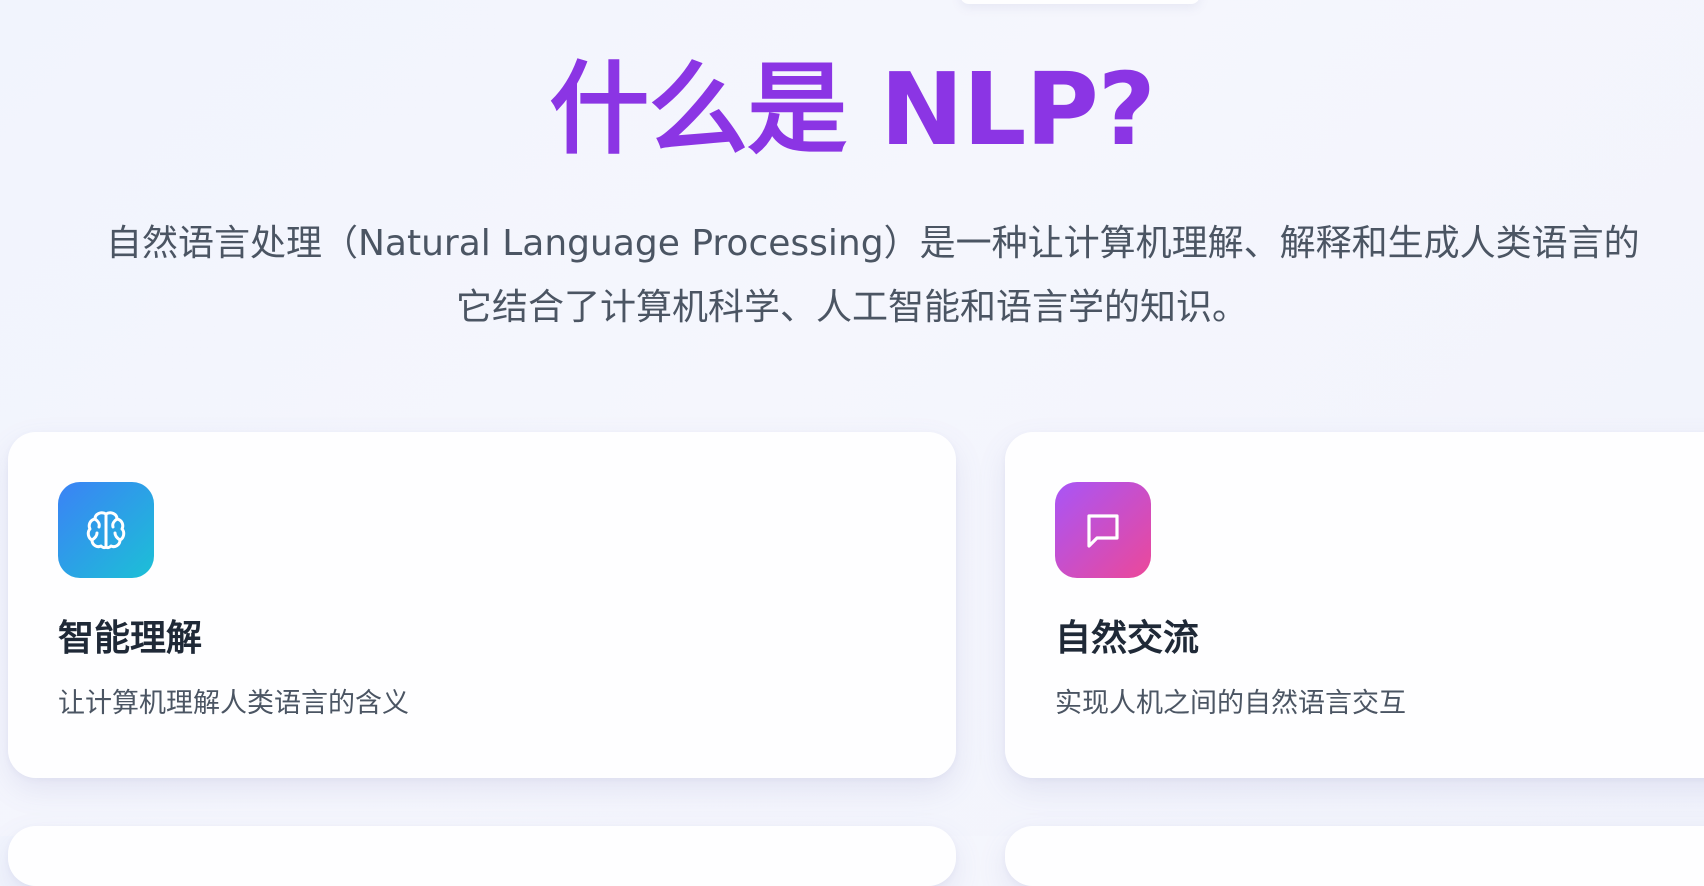 This screenshot has width=1704, height=886. What do you see at coordinates (852, 109) in the screenshot?
I see `page-title: 什么是 NLP?` at bounding box center [852, 109].